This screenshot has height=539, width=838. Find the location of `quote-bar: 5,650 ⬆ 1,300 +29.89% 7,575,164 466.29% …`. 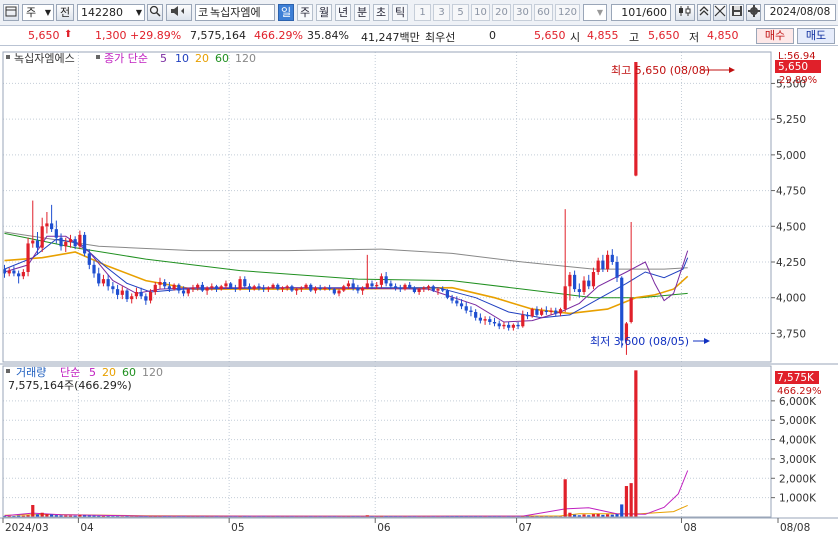

quote-bar: 5,650 ⬆ 1,300 +29.89% 7,575,164 466.29% … is located at coordinates (419, 36).